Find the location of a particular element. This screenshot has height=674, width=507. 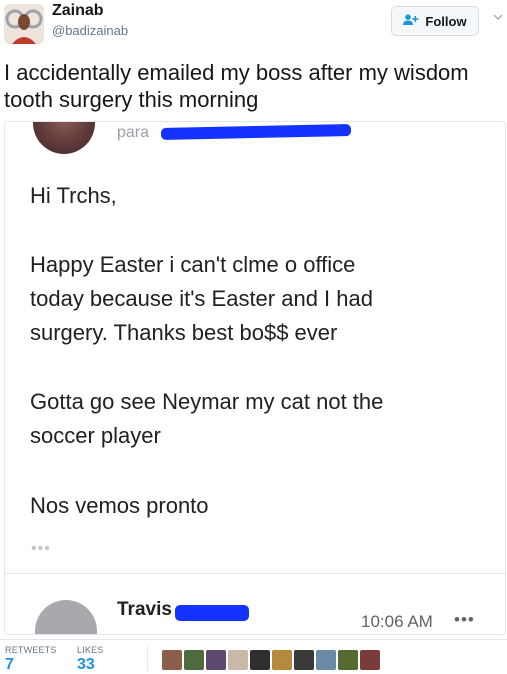

email-line: surgery. Thanks best bo$$ ever is located at coordinates (184, 332).